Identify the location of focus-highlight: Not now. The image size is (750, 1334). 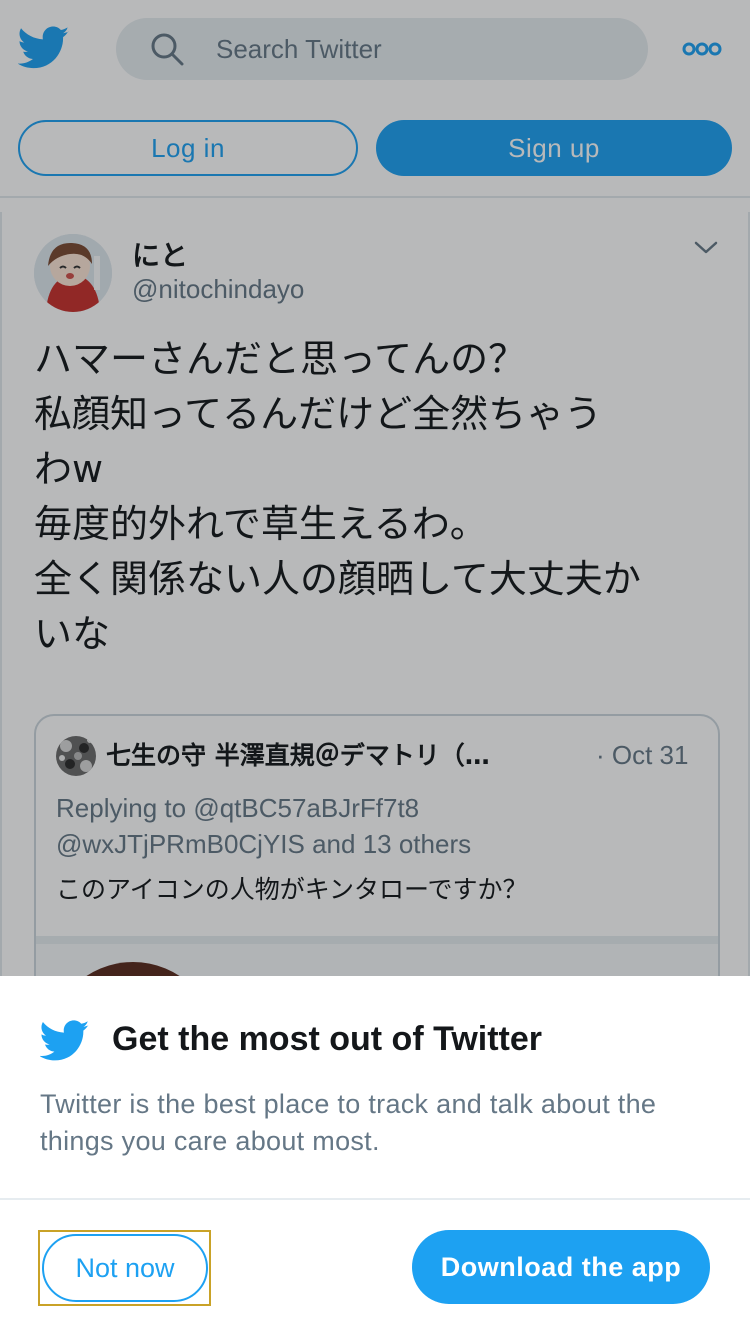
(124, 1268).